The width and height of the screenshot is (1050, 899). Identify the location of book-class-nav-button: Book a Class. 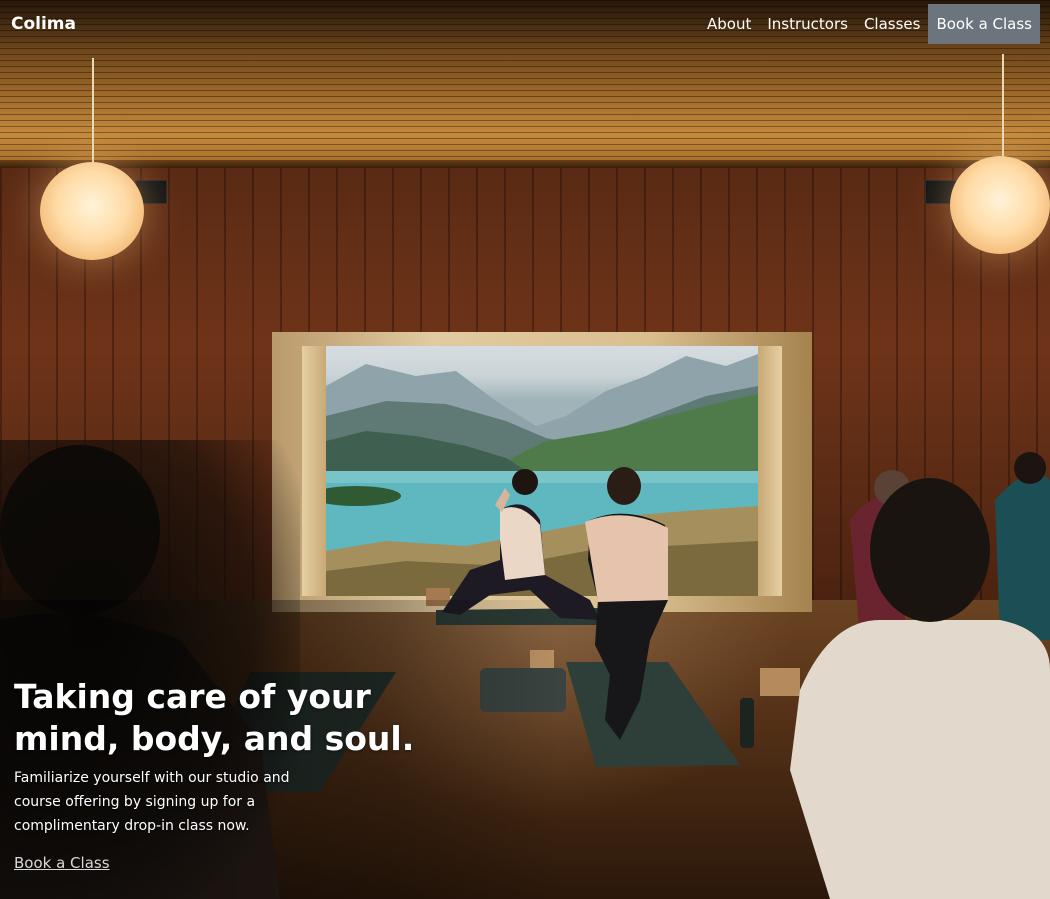
(984, 24).